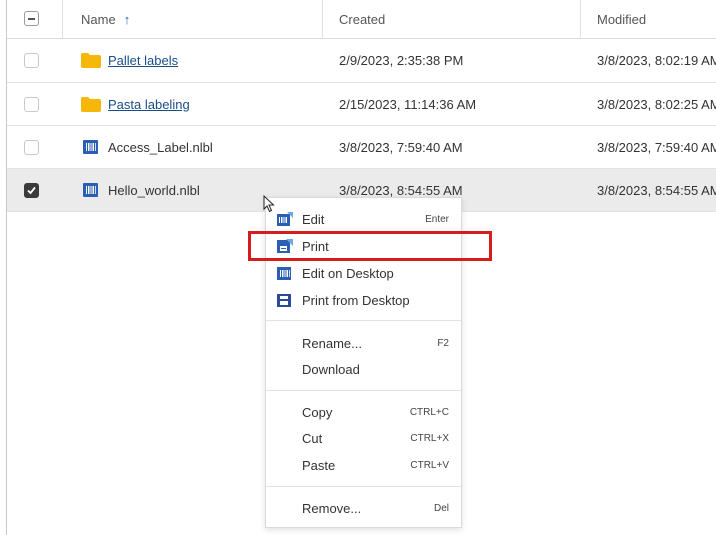 Image resolution: width=716 pixels, height=535 pixels. I want to click on highlight-annotation-box, so click(370, 246).